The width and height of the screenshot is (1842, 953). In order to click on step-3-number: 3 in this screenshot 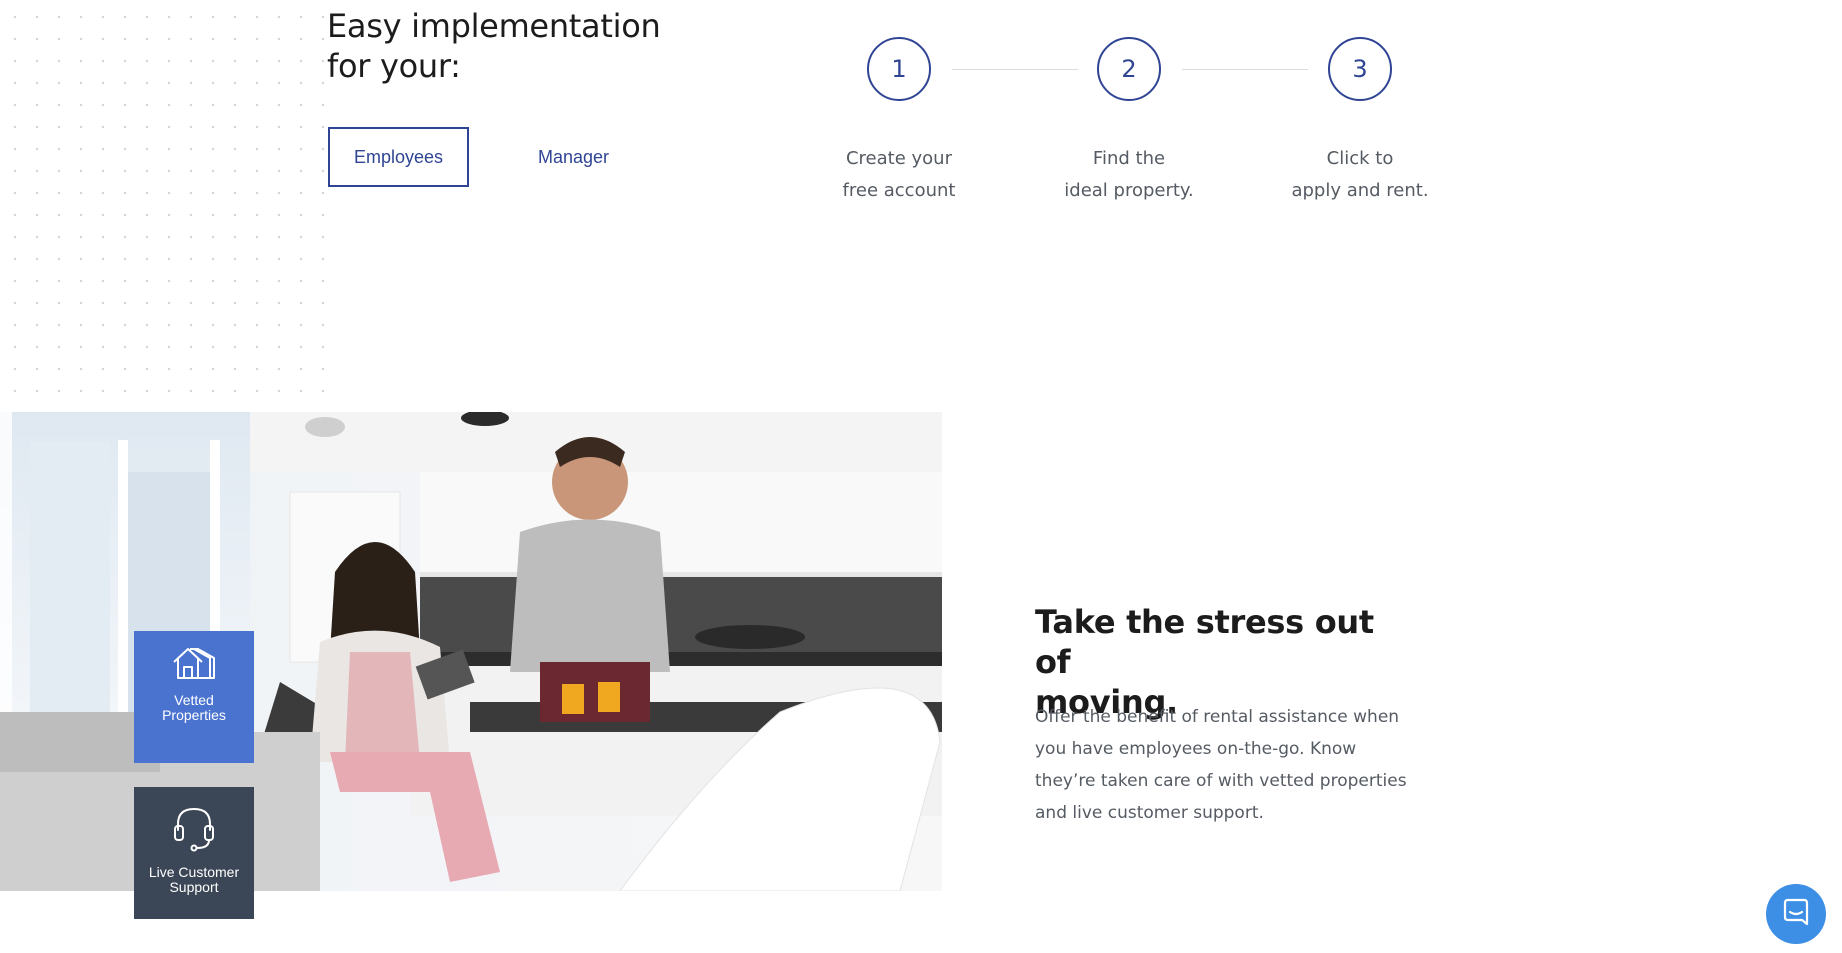, I will do `click(1360, 69)`.